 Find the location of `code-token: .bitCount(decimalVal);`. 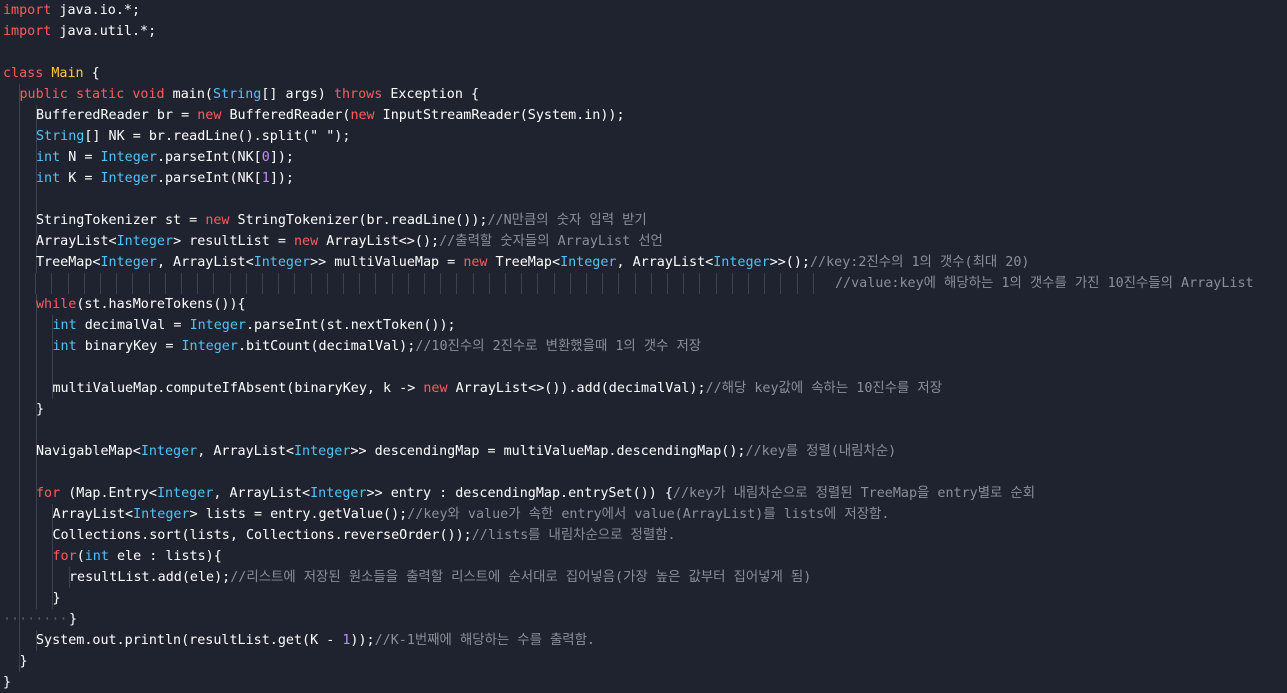

code-token: .bitCount(decimalVal); is located at coordinates (326, 346).